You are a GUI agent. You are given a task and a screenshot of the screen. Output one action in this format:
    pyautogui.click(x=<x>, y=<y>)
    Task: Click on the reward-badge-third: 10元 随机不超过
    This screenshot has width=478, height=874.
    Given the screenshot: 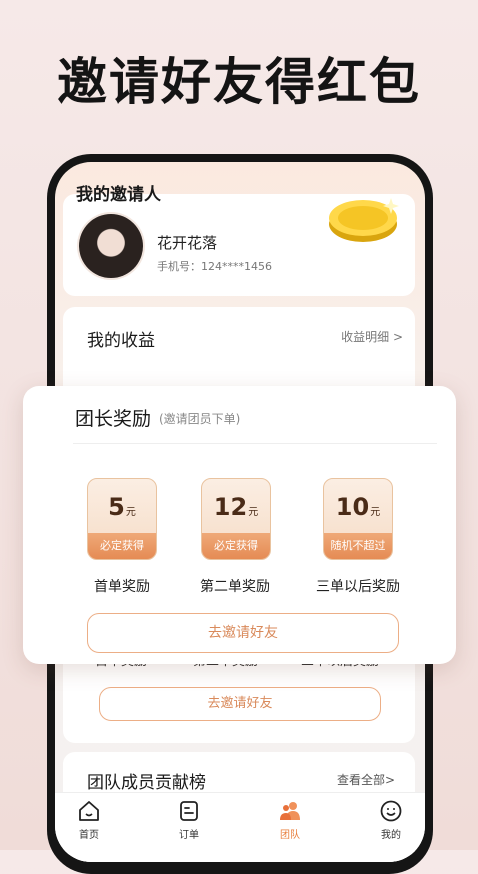 What is the action you would take?
    pyautogui.click(x=358, y=519)
    